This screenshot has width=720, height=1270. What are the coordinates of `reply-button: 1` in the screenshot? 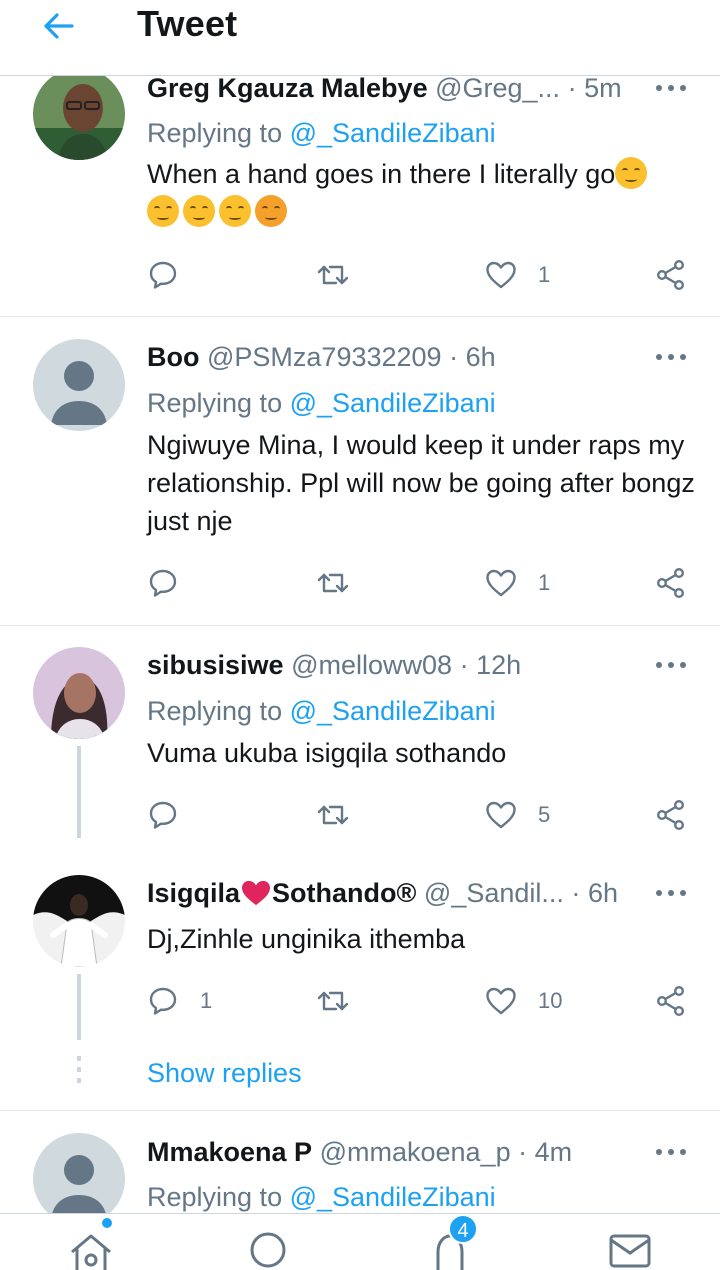 It's located at (179, 1001).